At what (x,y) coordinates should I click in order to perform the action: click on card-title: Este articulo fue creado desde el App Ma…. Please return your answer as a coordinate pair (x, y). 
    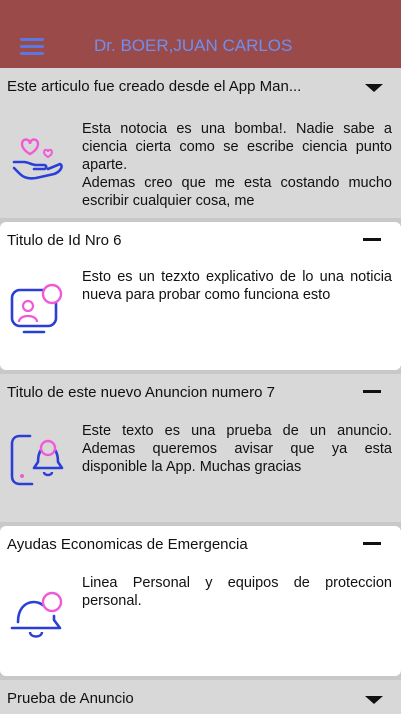
    Looking at the image, I should click on (154, 86).